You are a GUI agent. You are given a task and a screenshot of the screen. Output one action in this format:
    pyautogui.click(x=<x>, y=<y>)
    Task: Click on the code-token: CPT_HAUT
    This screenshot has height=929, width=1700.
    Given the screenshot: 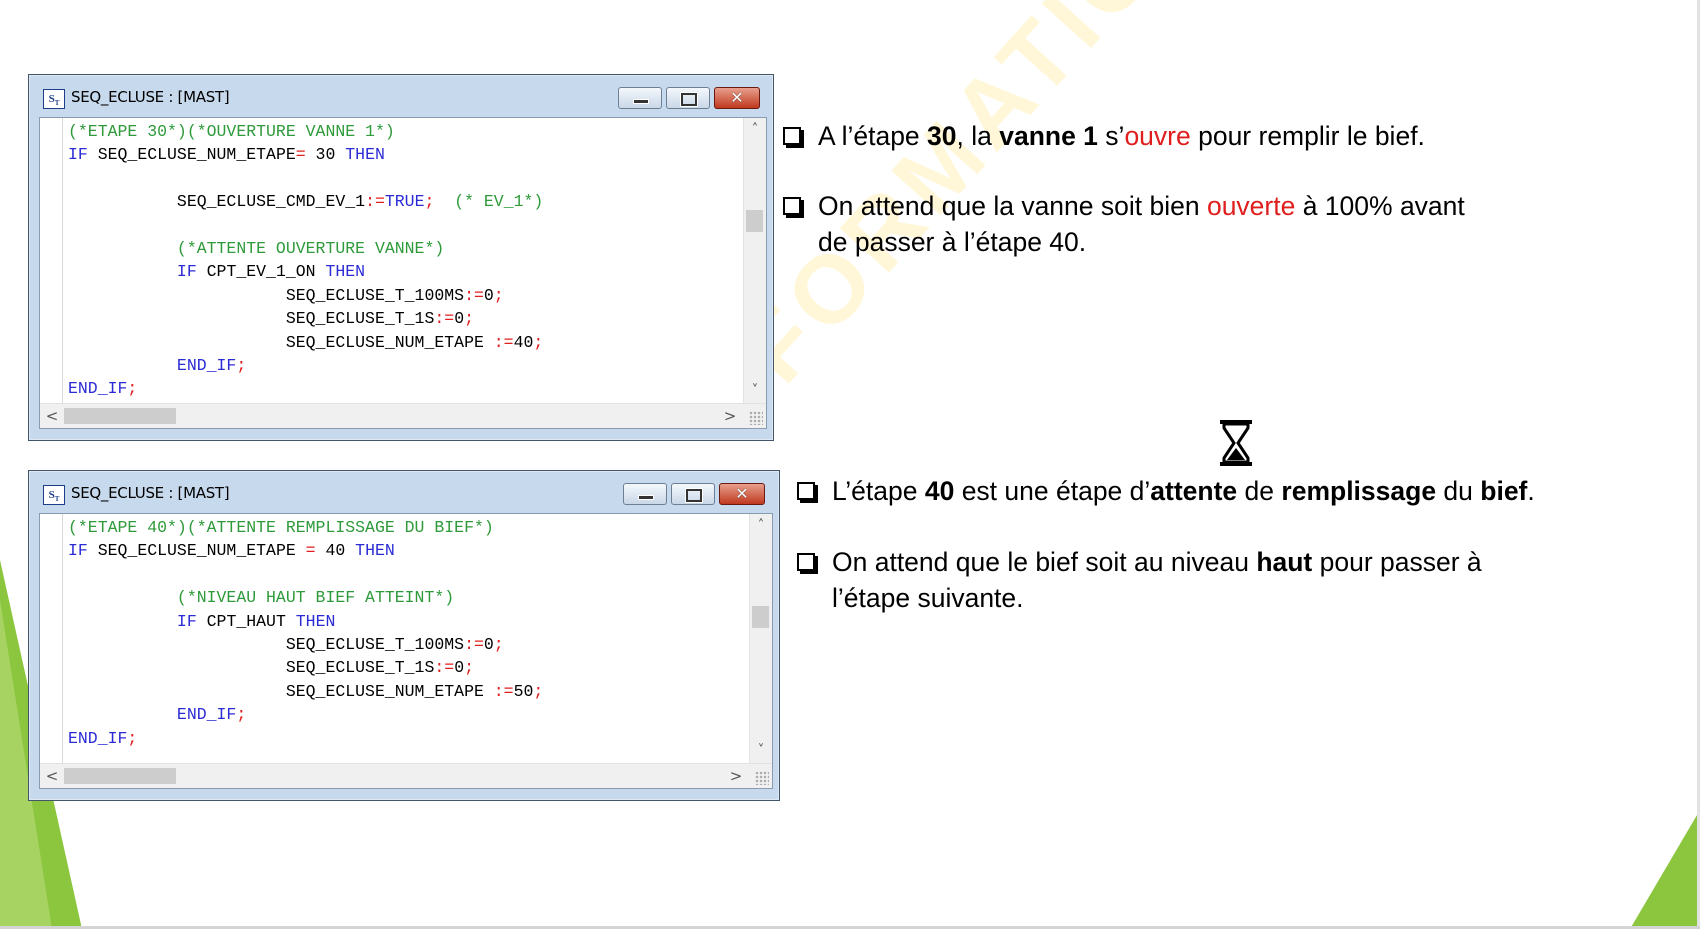 What is the action you would take?
    pyautogui.click(x=246, y=621)
    